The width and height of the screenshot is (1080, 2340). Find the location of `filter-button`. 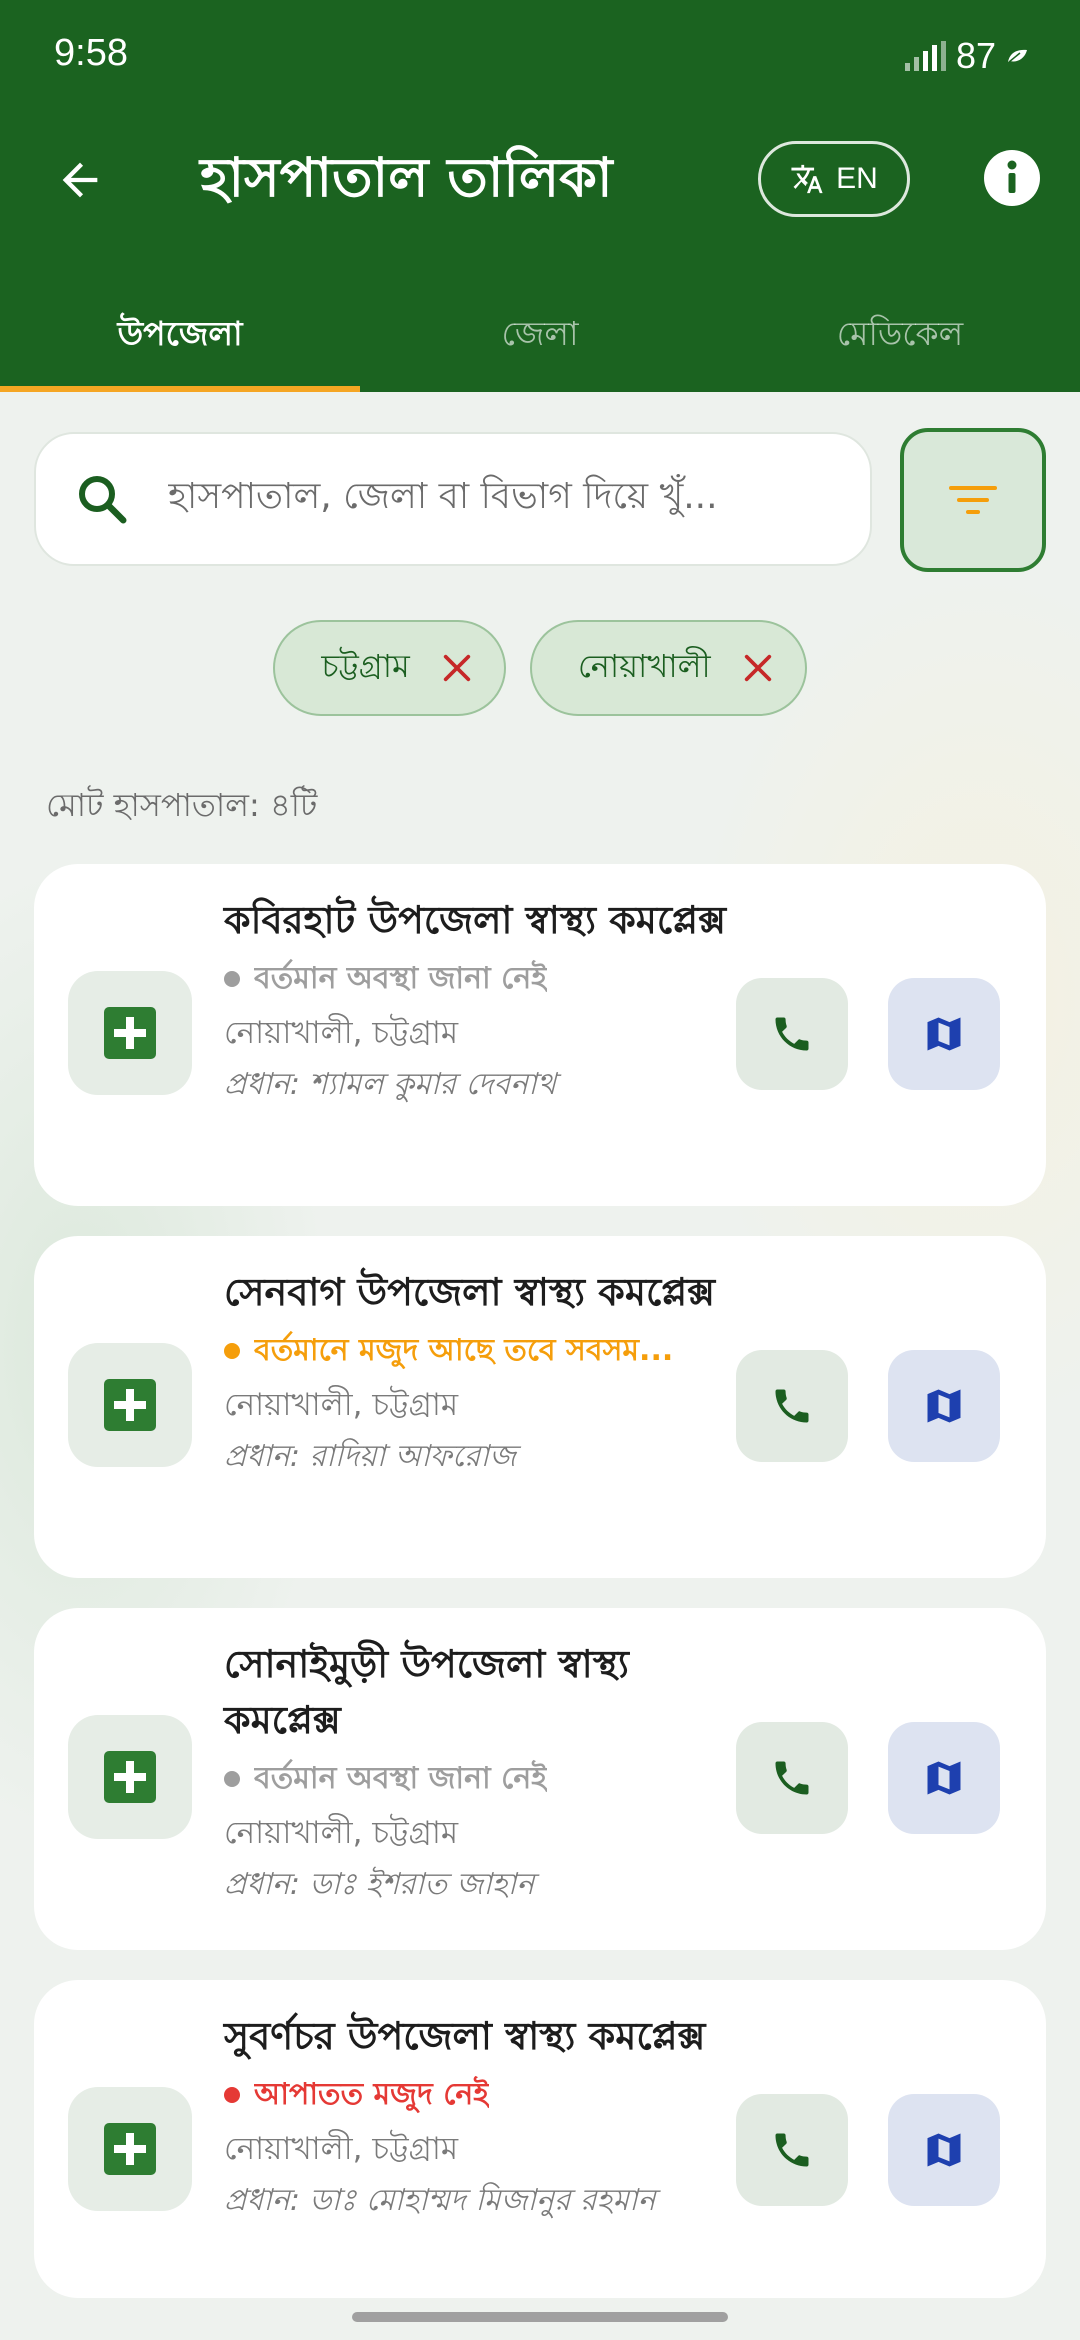

filter-button is located at coordinates (973, 500).